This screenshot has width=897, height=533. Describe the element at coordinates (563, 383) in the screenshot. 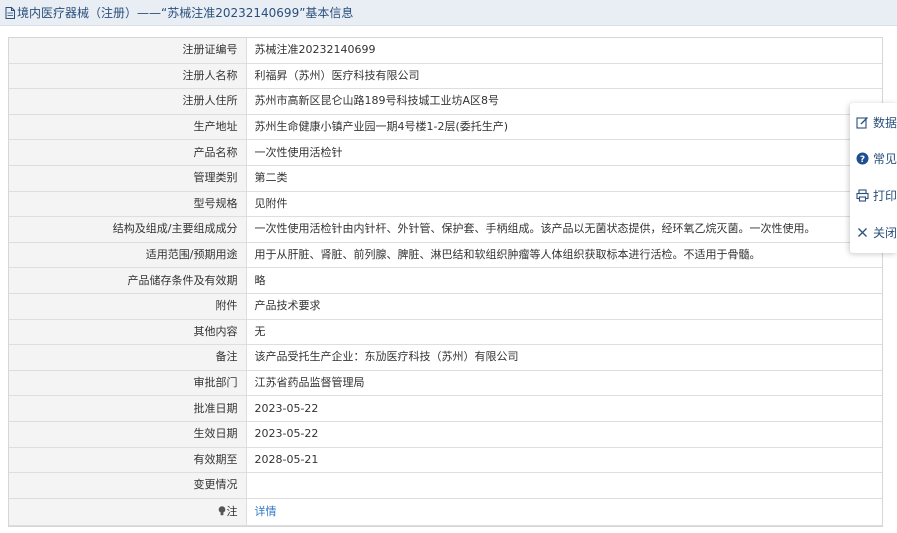

I see `field-value: 江苏省药品监督管理局` at that location.